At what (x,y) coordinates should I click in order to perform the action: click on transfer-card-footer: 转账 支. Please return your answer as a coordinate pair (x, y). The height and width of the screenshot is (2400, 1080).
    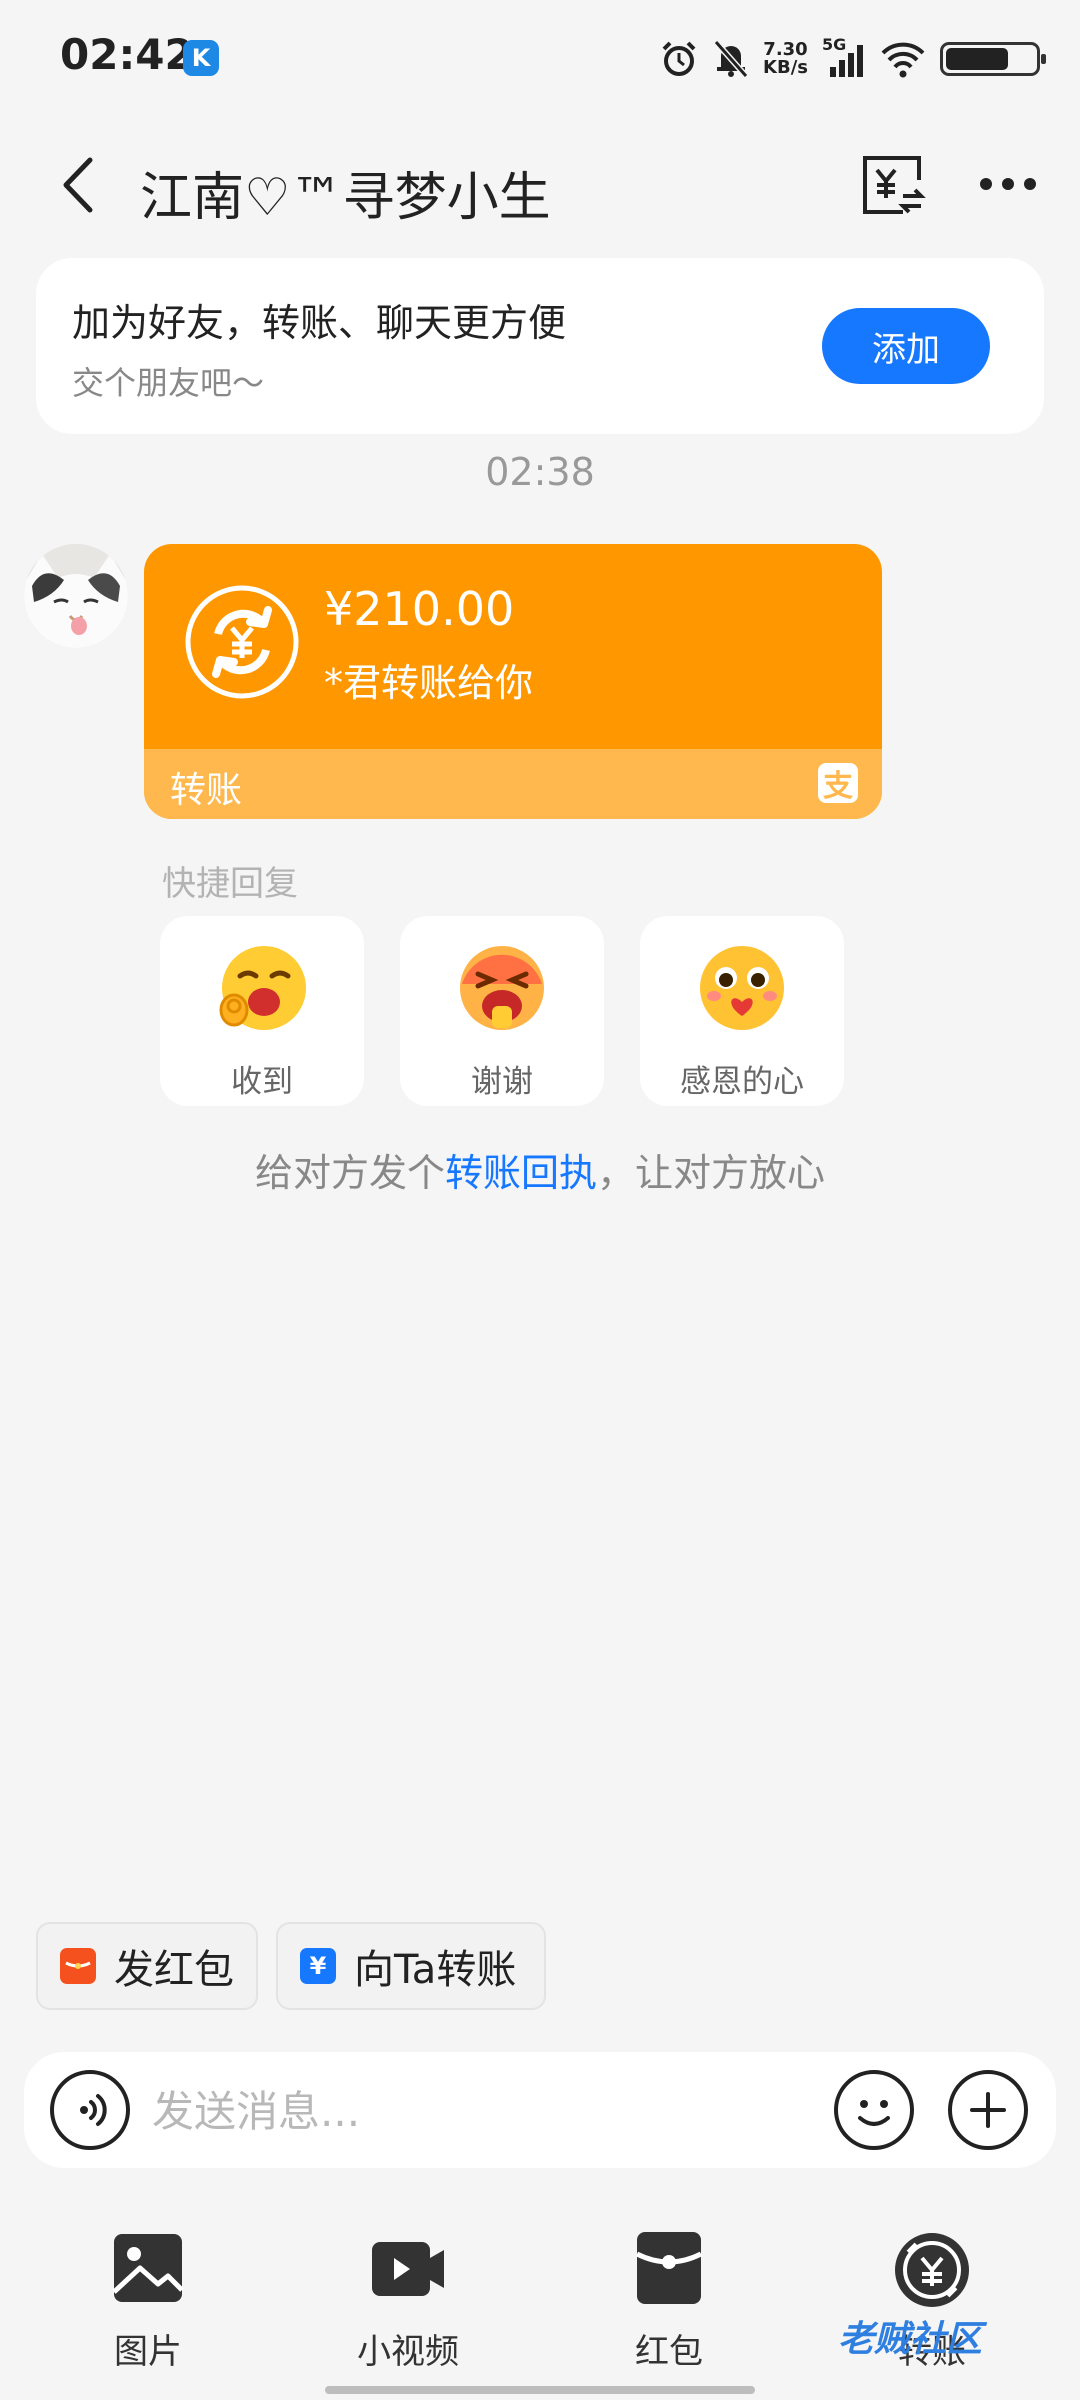
    Looking at the image, I should click on (513, 784).